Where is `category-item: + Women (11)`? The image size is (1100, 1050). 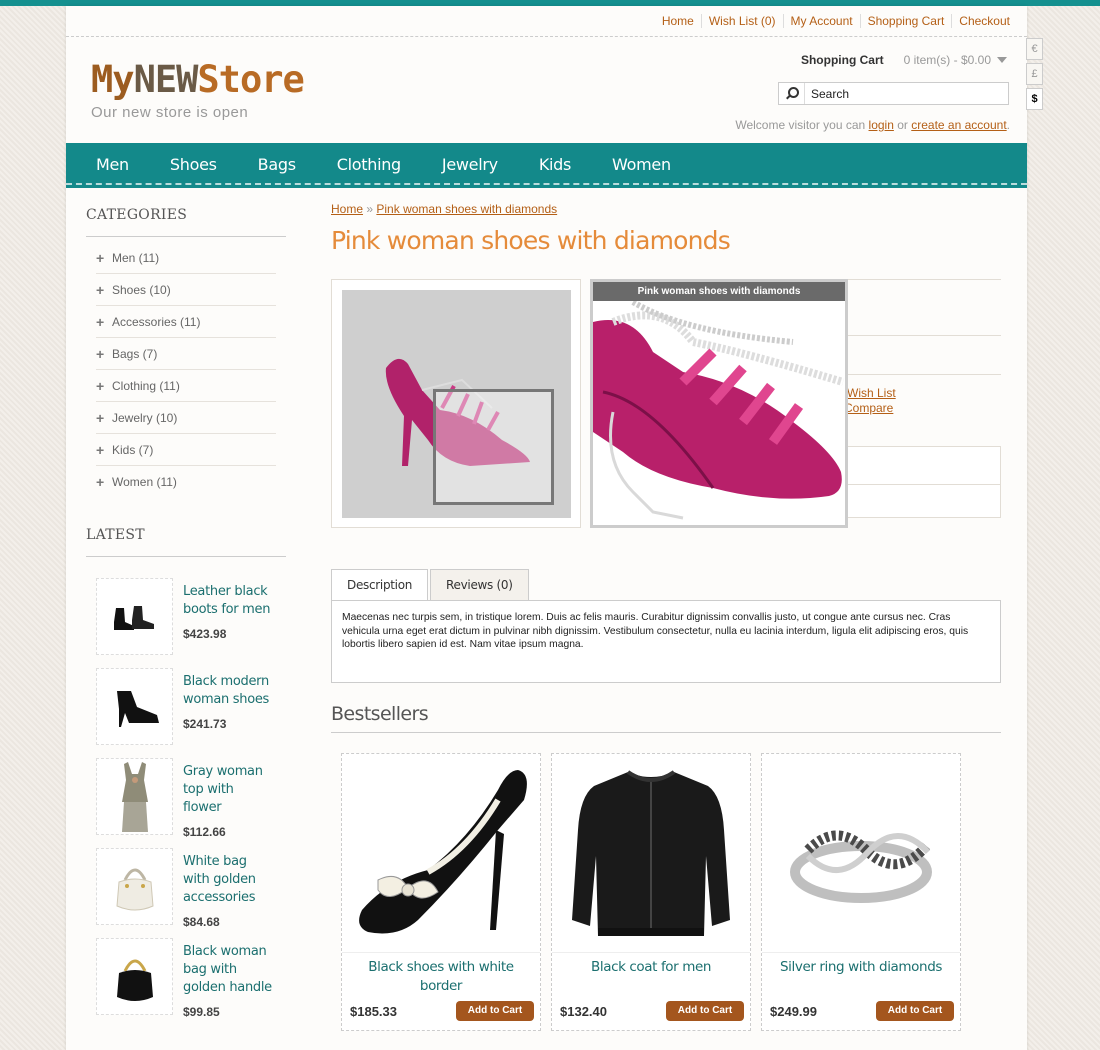 category-item: + Women (11) is located at coordinates (186, 482).